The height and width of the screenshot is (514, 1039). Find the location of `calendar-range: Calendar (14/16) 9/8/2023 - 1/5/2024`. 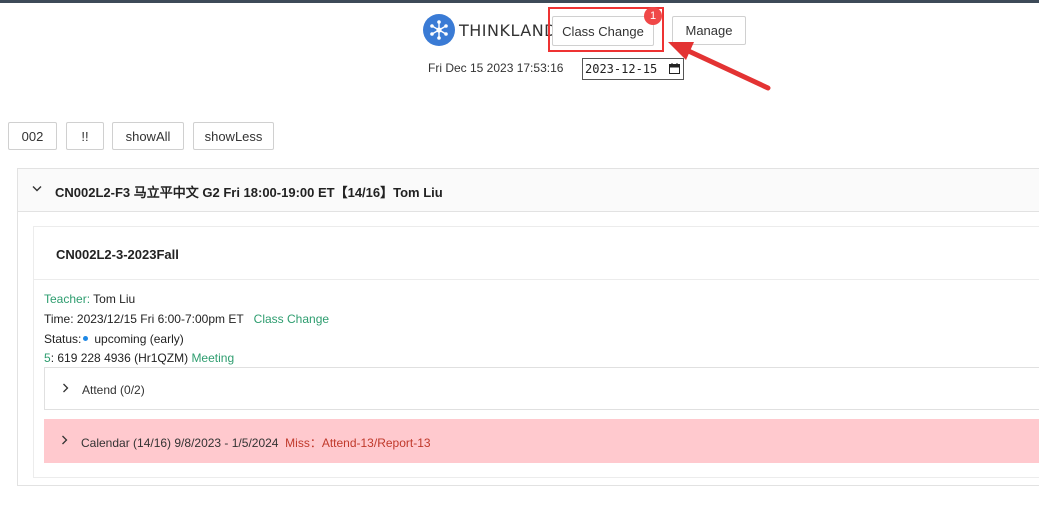

calendar-range: Calendar (14/16) 9/8/2023 - 1/5/2024 is located at coordinates (180, 443).